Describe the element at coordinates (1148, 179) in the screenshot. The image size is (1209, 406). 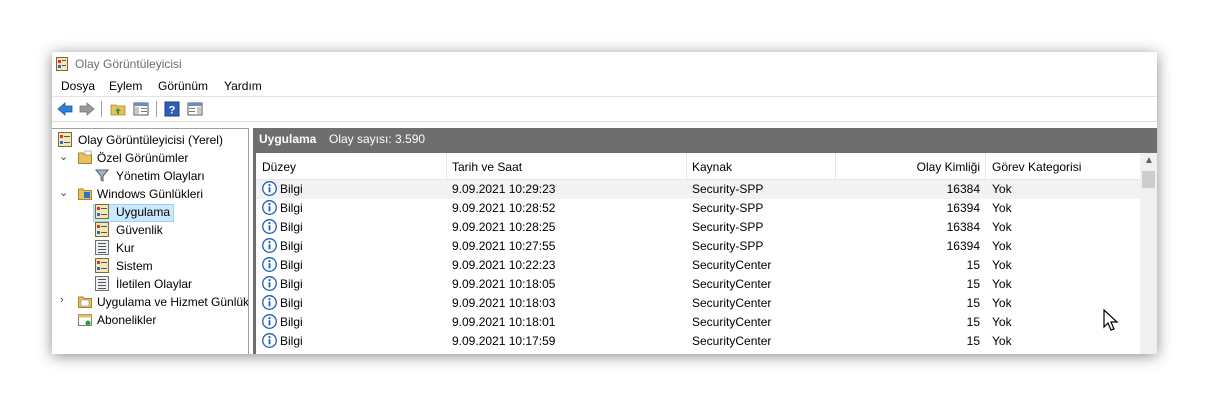
I see `scrollbar-thumb` at that location.